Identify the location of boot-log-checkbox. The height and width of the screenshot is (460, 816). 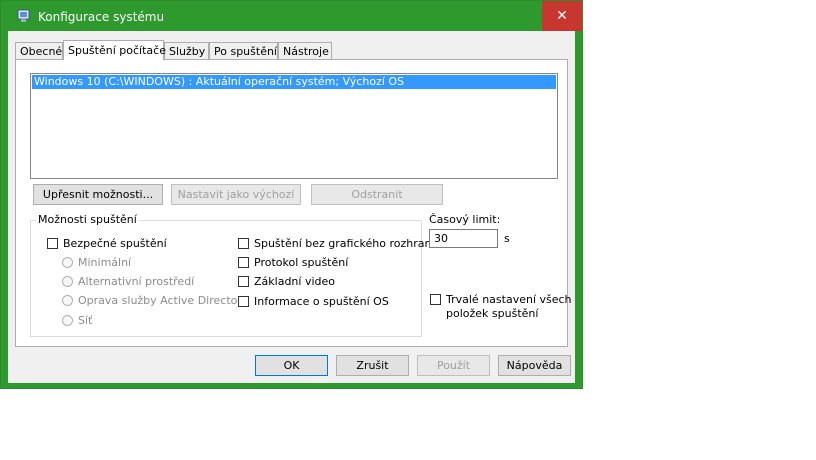
(243, 262).